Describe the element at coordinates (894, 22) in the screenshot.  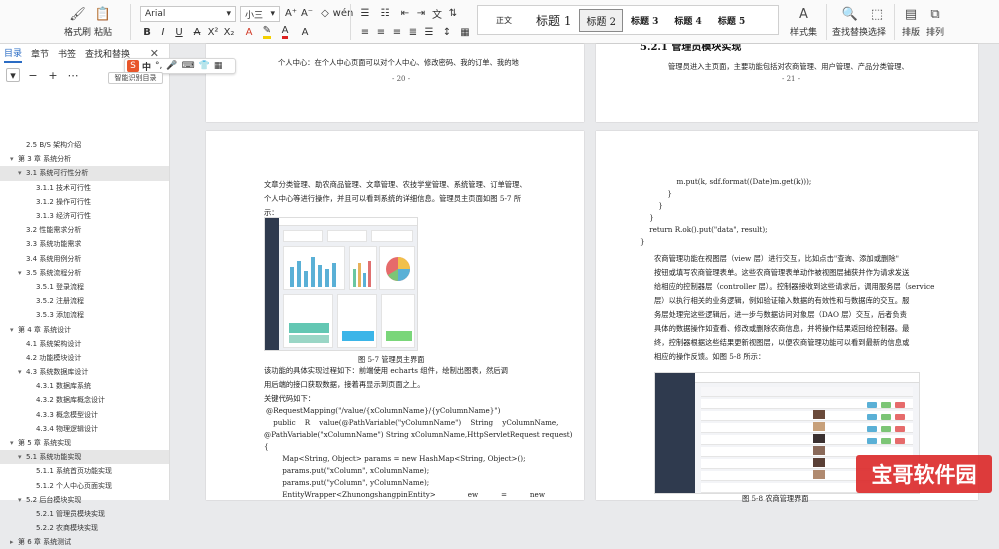
I see `divider` at that location.